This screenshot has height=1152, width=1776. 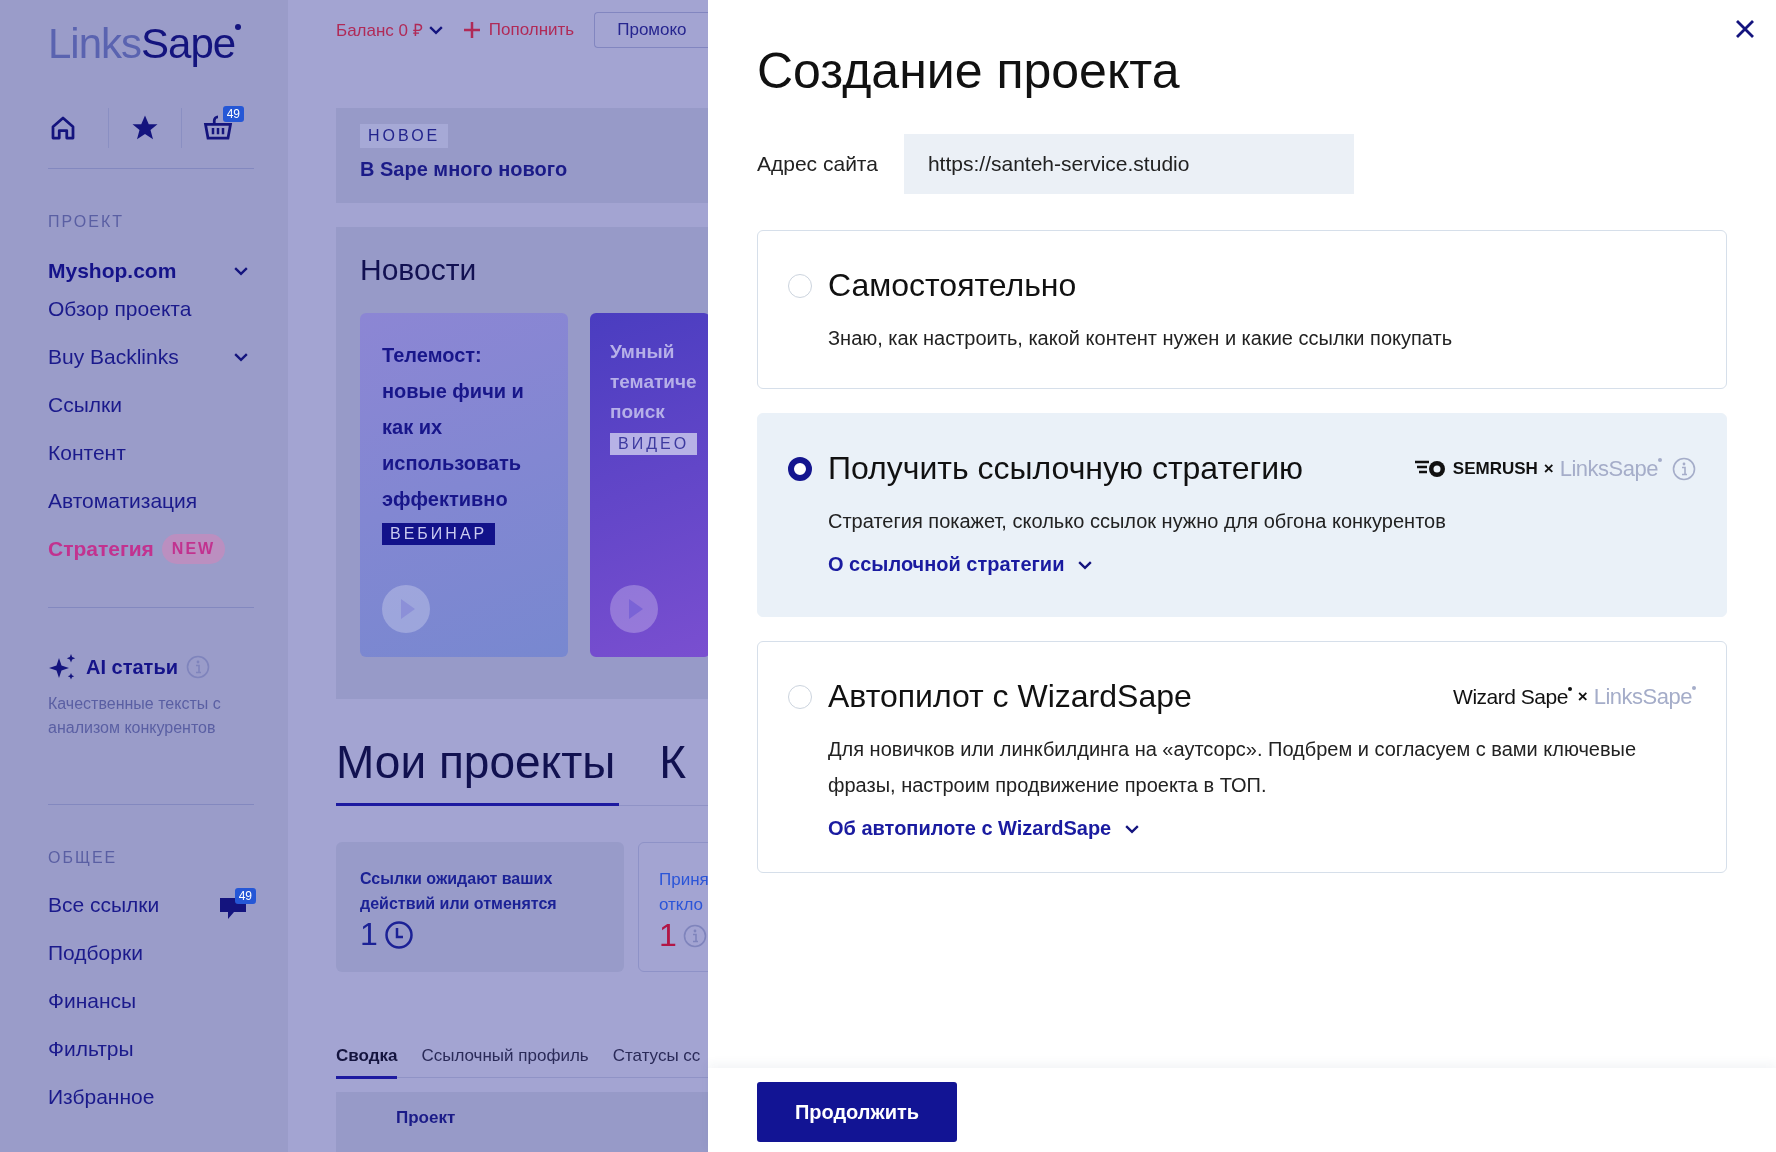 What do you see at coordinates (654, 382) in the screenshot?
I see `card-title: Умный тематиче поиск` at bounding box center [654, 382].